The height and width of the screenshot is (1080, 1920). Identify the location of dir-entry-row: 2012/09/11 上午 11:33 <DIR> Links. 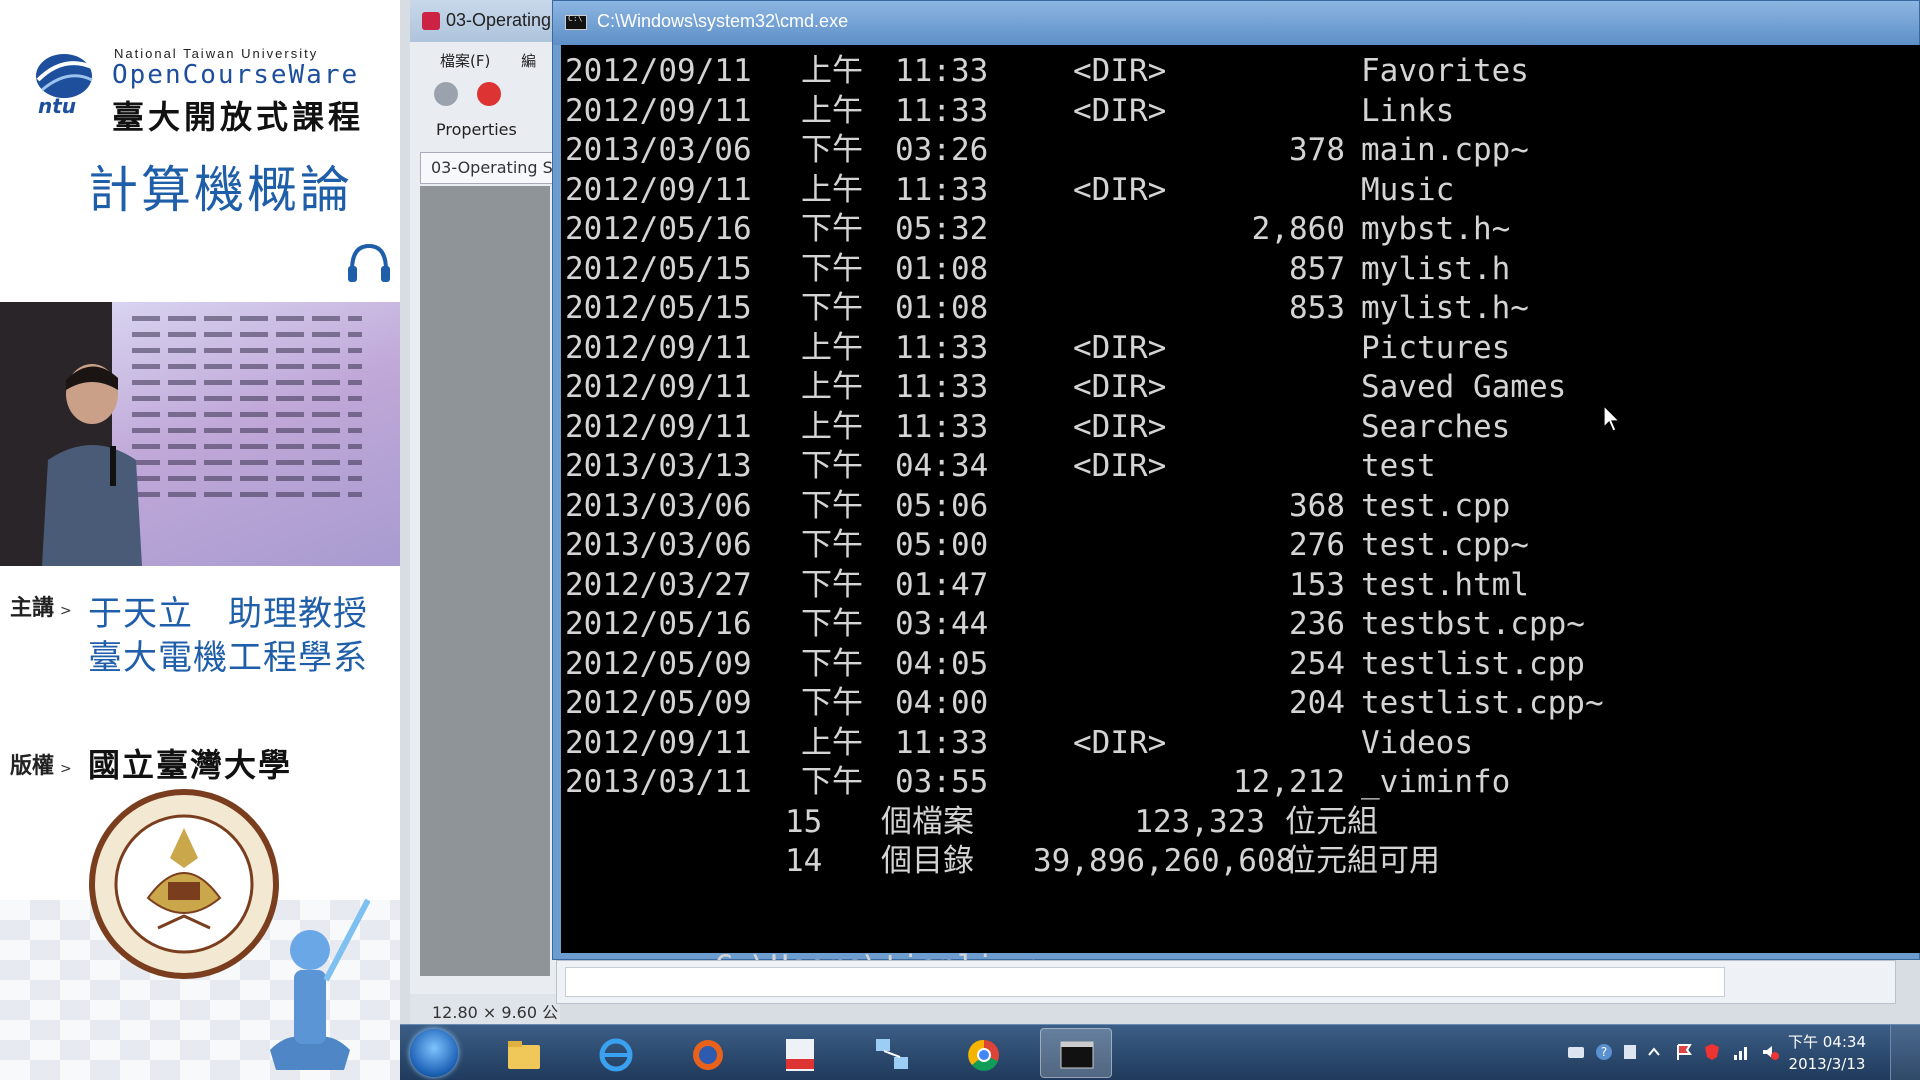
(1235, 111).